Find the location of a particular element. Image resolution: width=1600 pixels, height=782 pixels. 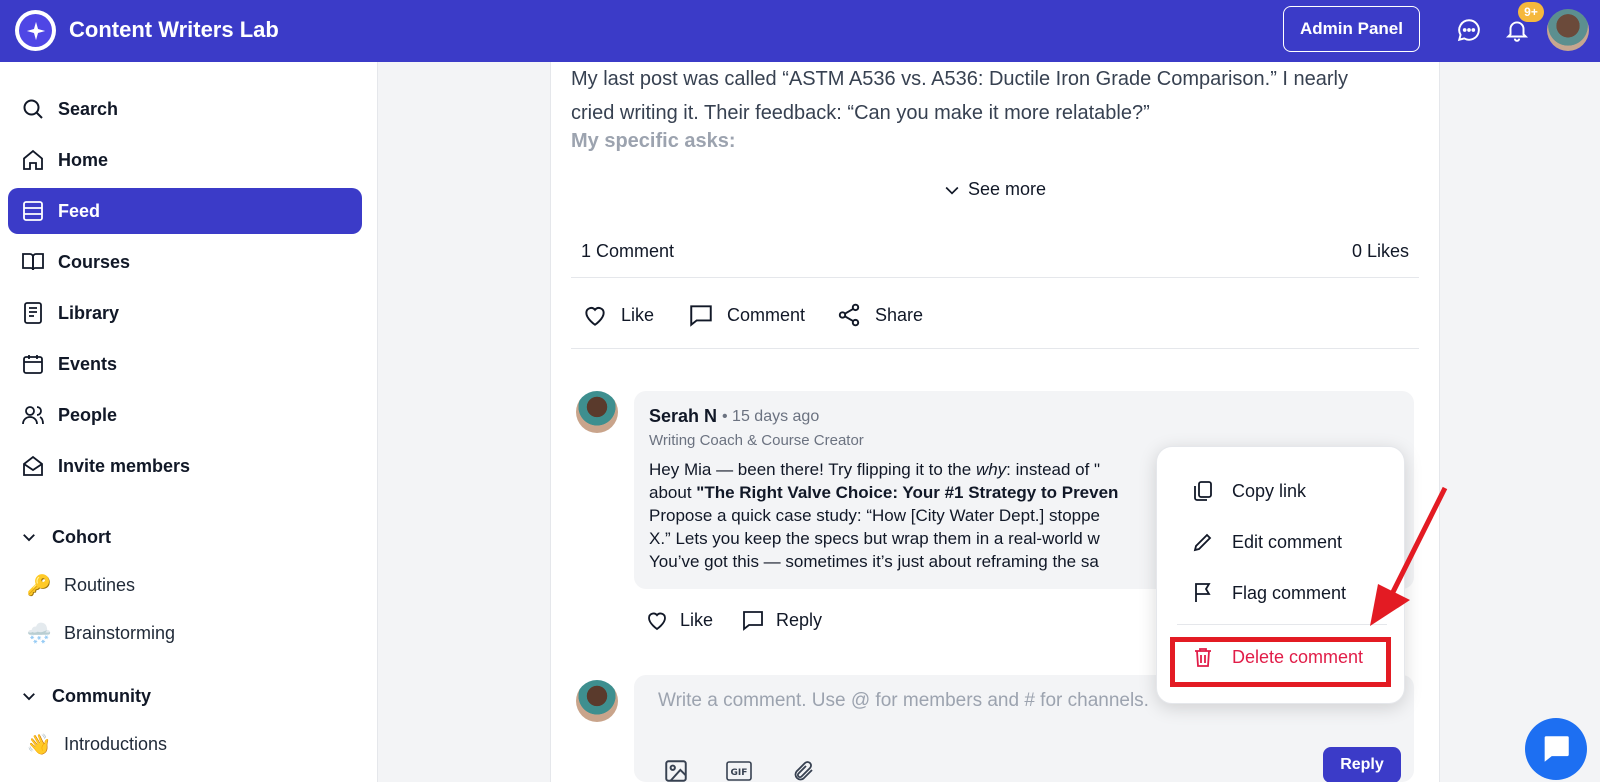

sidebar-item-library: Library is located at coordinates (185, 313).